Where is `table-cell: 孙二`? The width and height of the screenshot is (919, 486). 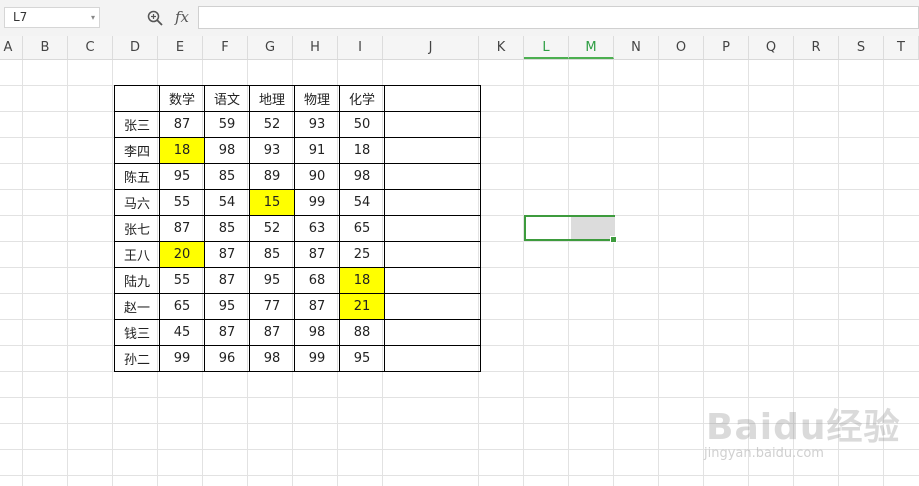 table-cell: 孙二 is located at coordinates (137, 358).